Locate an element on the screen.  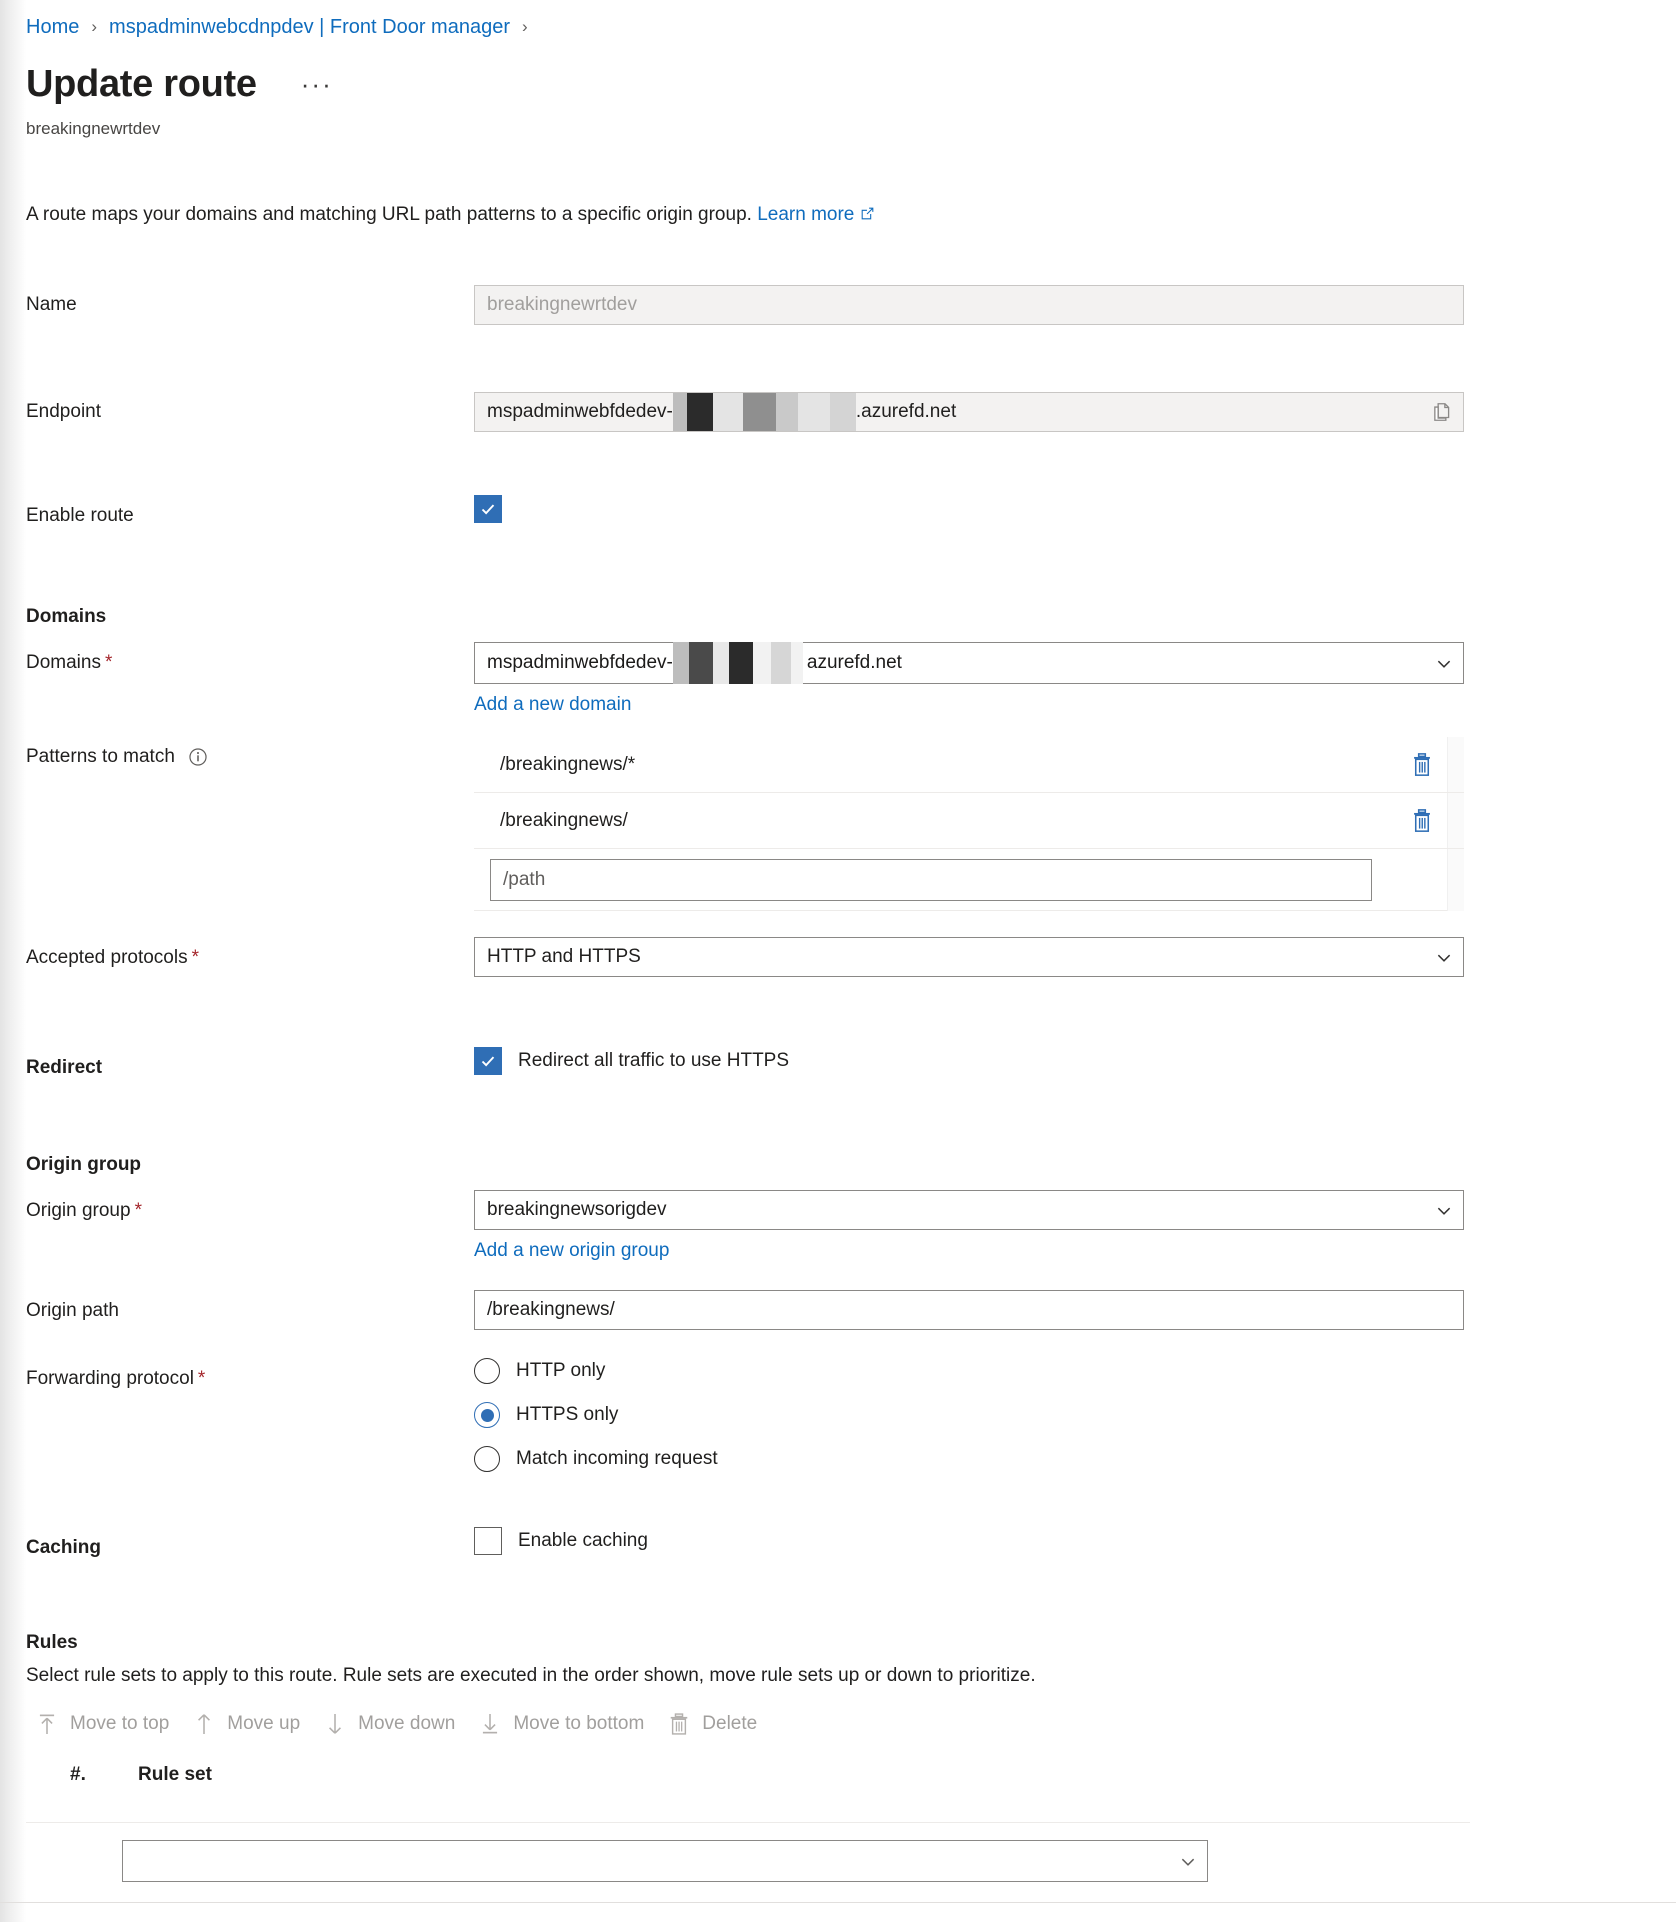
pattern-value: /breakingnews/* is located at coordinates (568, 764).